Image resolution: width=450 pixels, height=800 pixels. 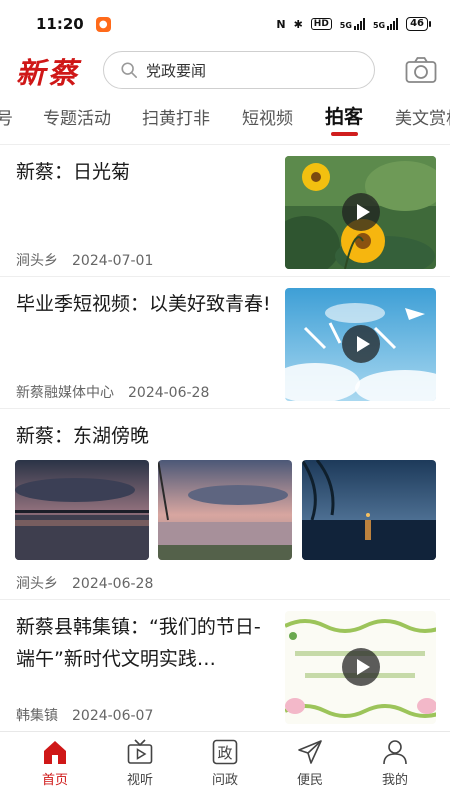 I want to click on article-meta: 涧头乡 2024-06-28, so click(x=84, y=583).